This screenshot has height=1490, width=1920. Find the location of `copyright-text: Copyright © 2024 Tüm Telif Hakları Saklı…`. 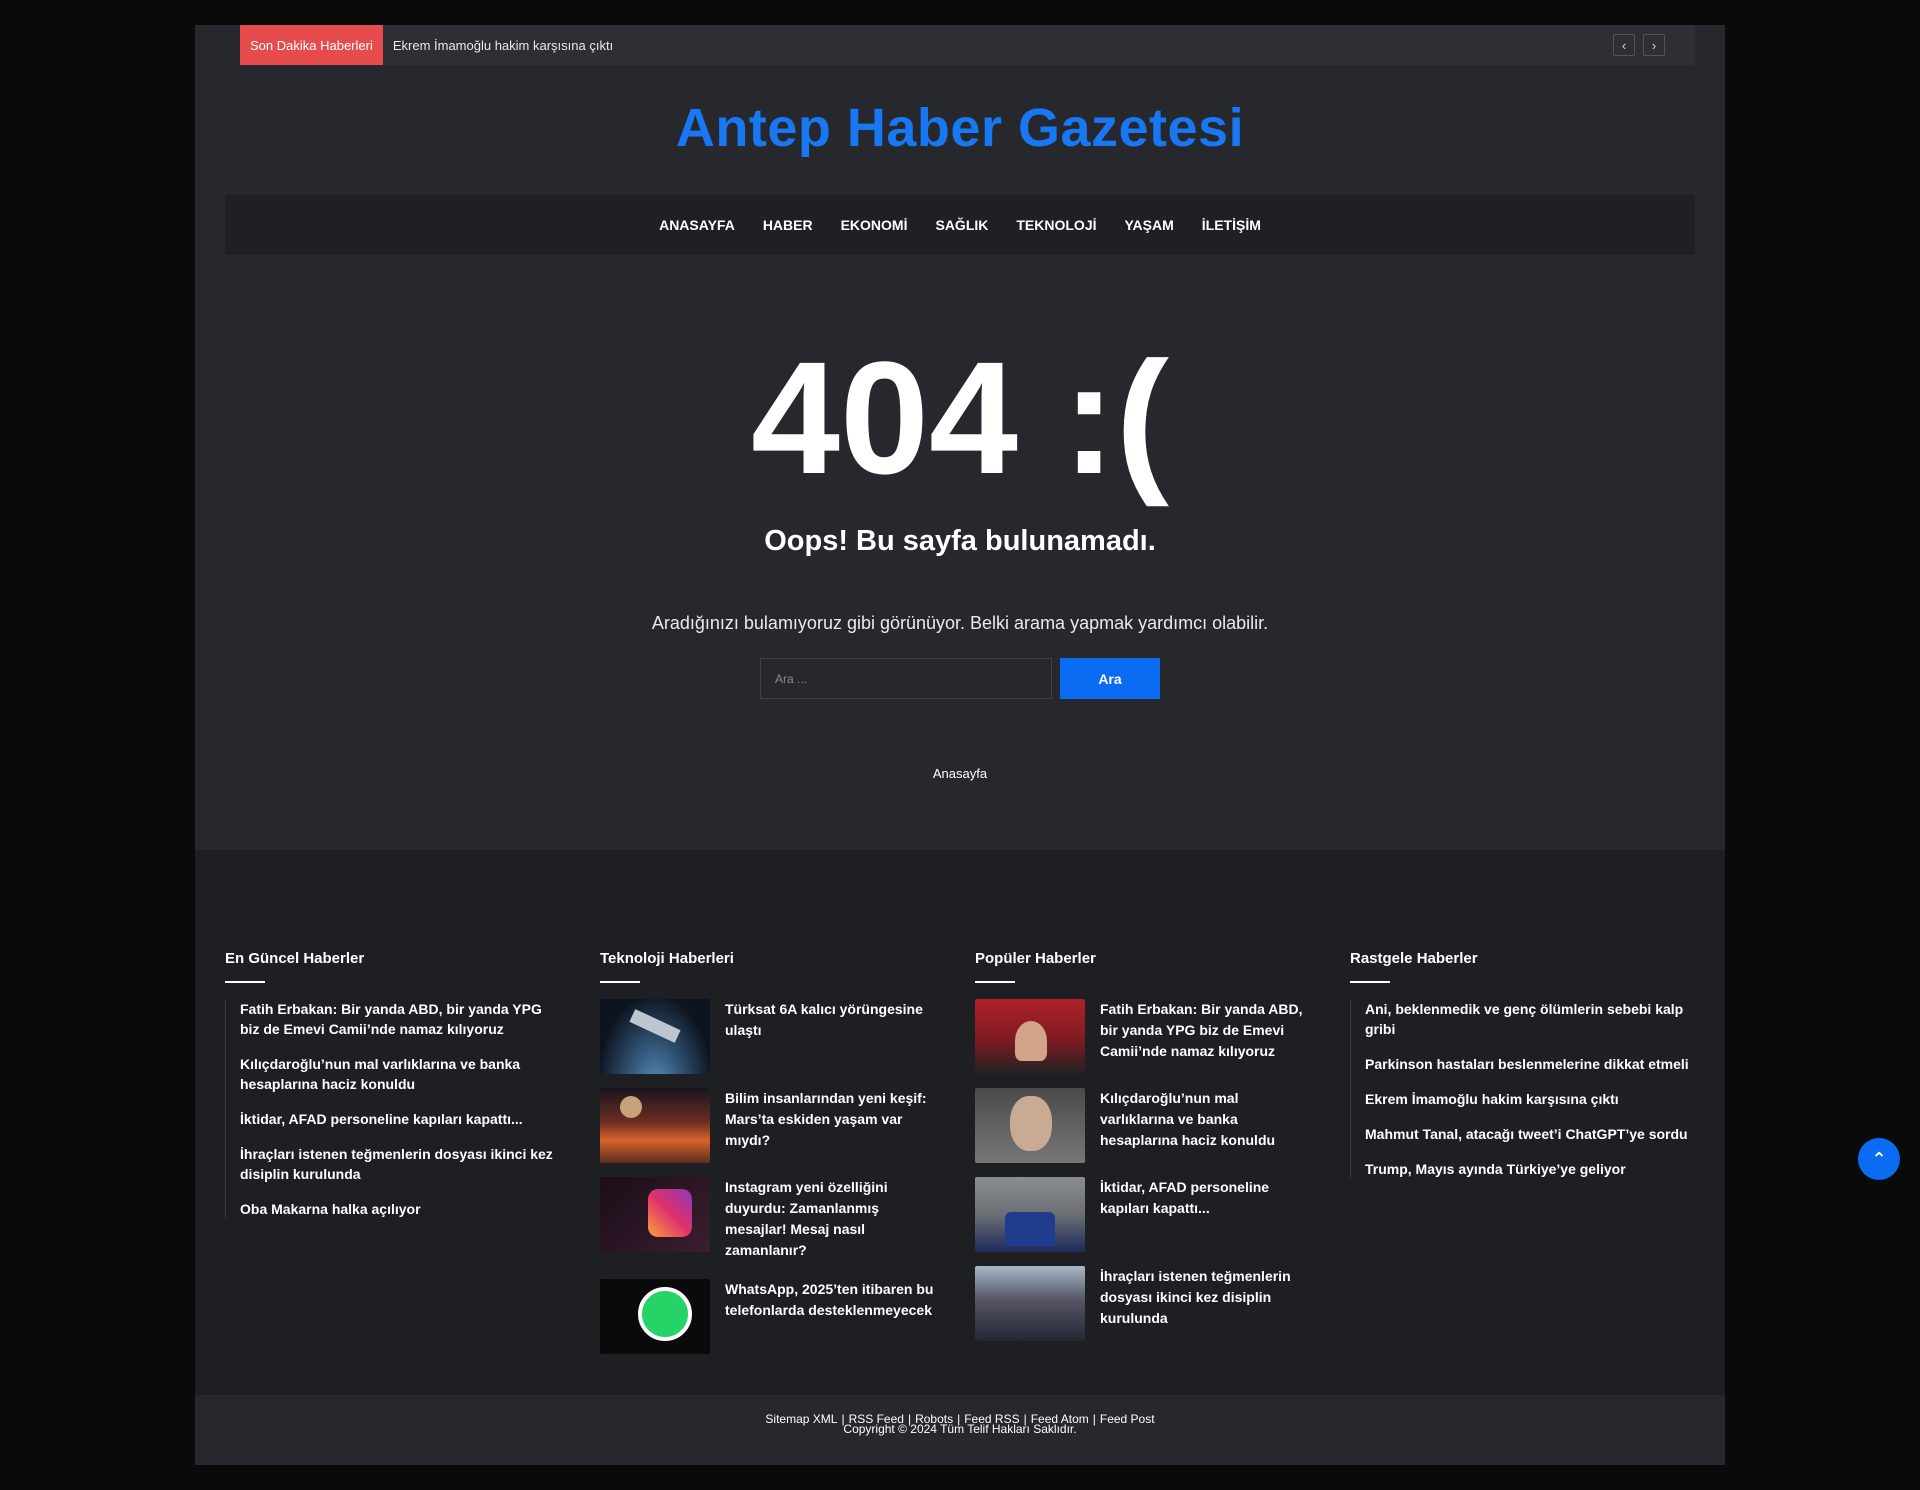

copyright-text: Copyright © 2024 Tüm Telif Hakları Saklı… is located at coordinates (960, 1429).